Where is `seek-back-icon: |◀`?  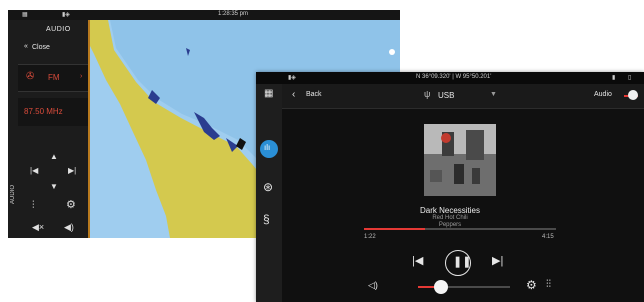
seek-back-icon: |◀ is located at coordinates (34, 170).